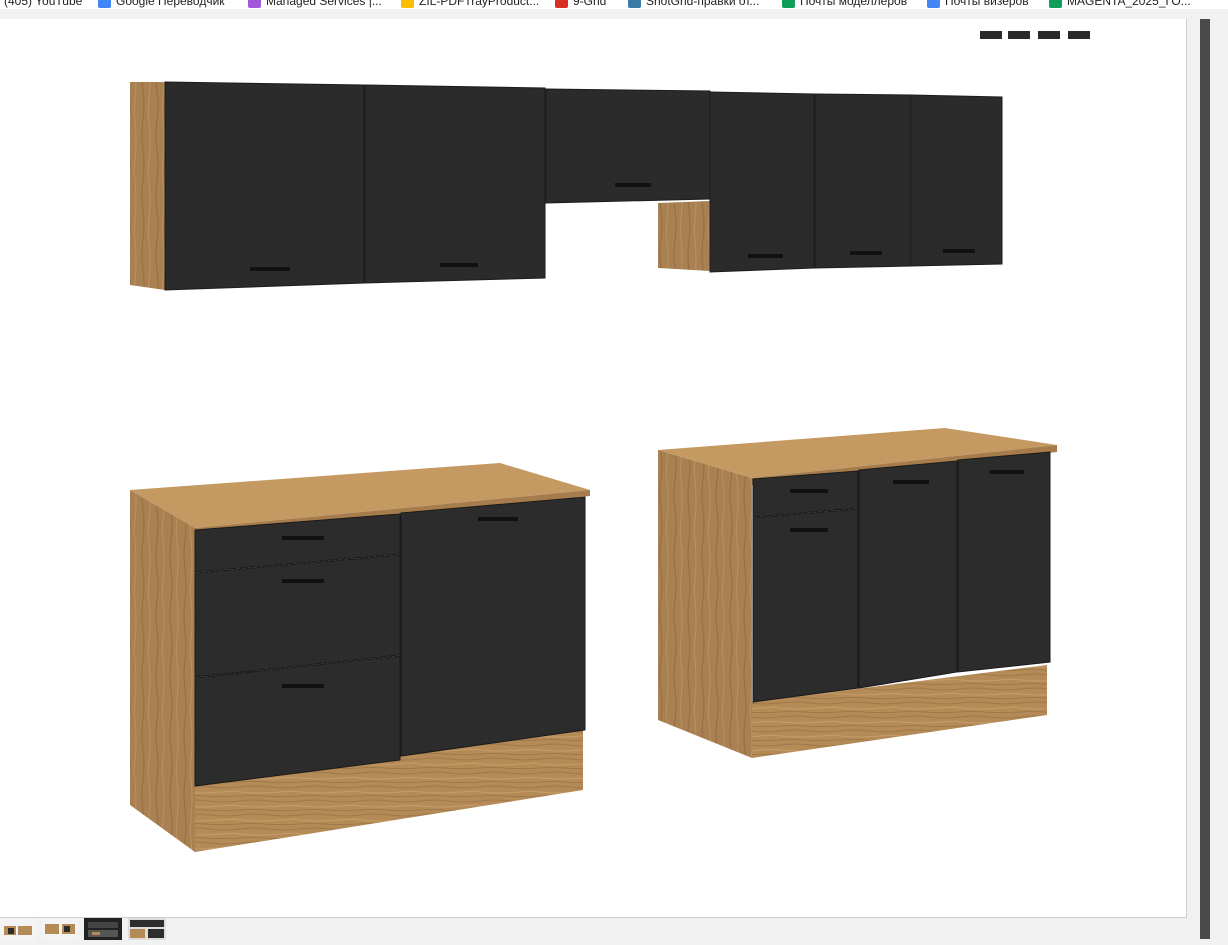 Image resolution: width=1228 pixels, height=945 pixels. What do you see at coordinates (170, 4) in the screenshot?
I see `bookmark-label: Google Переводчик` at bounding box center [170, 4].